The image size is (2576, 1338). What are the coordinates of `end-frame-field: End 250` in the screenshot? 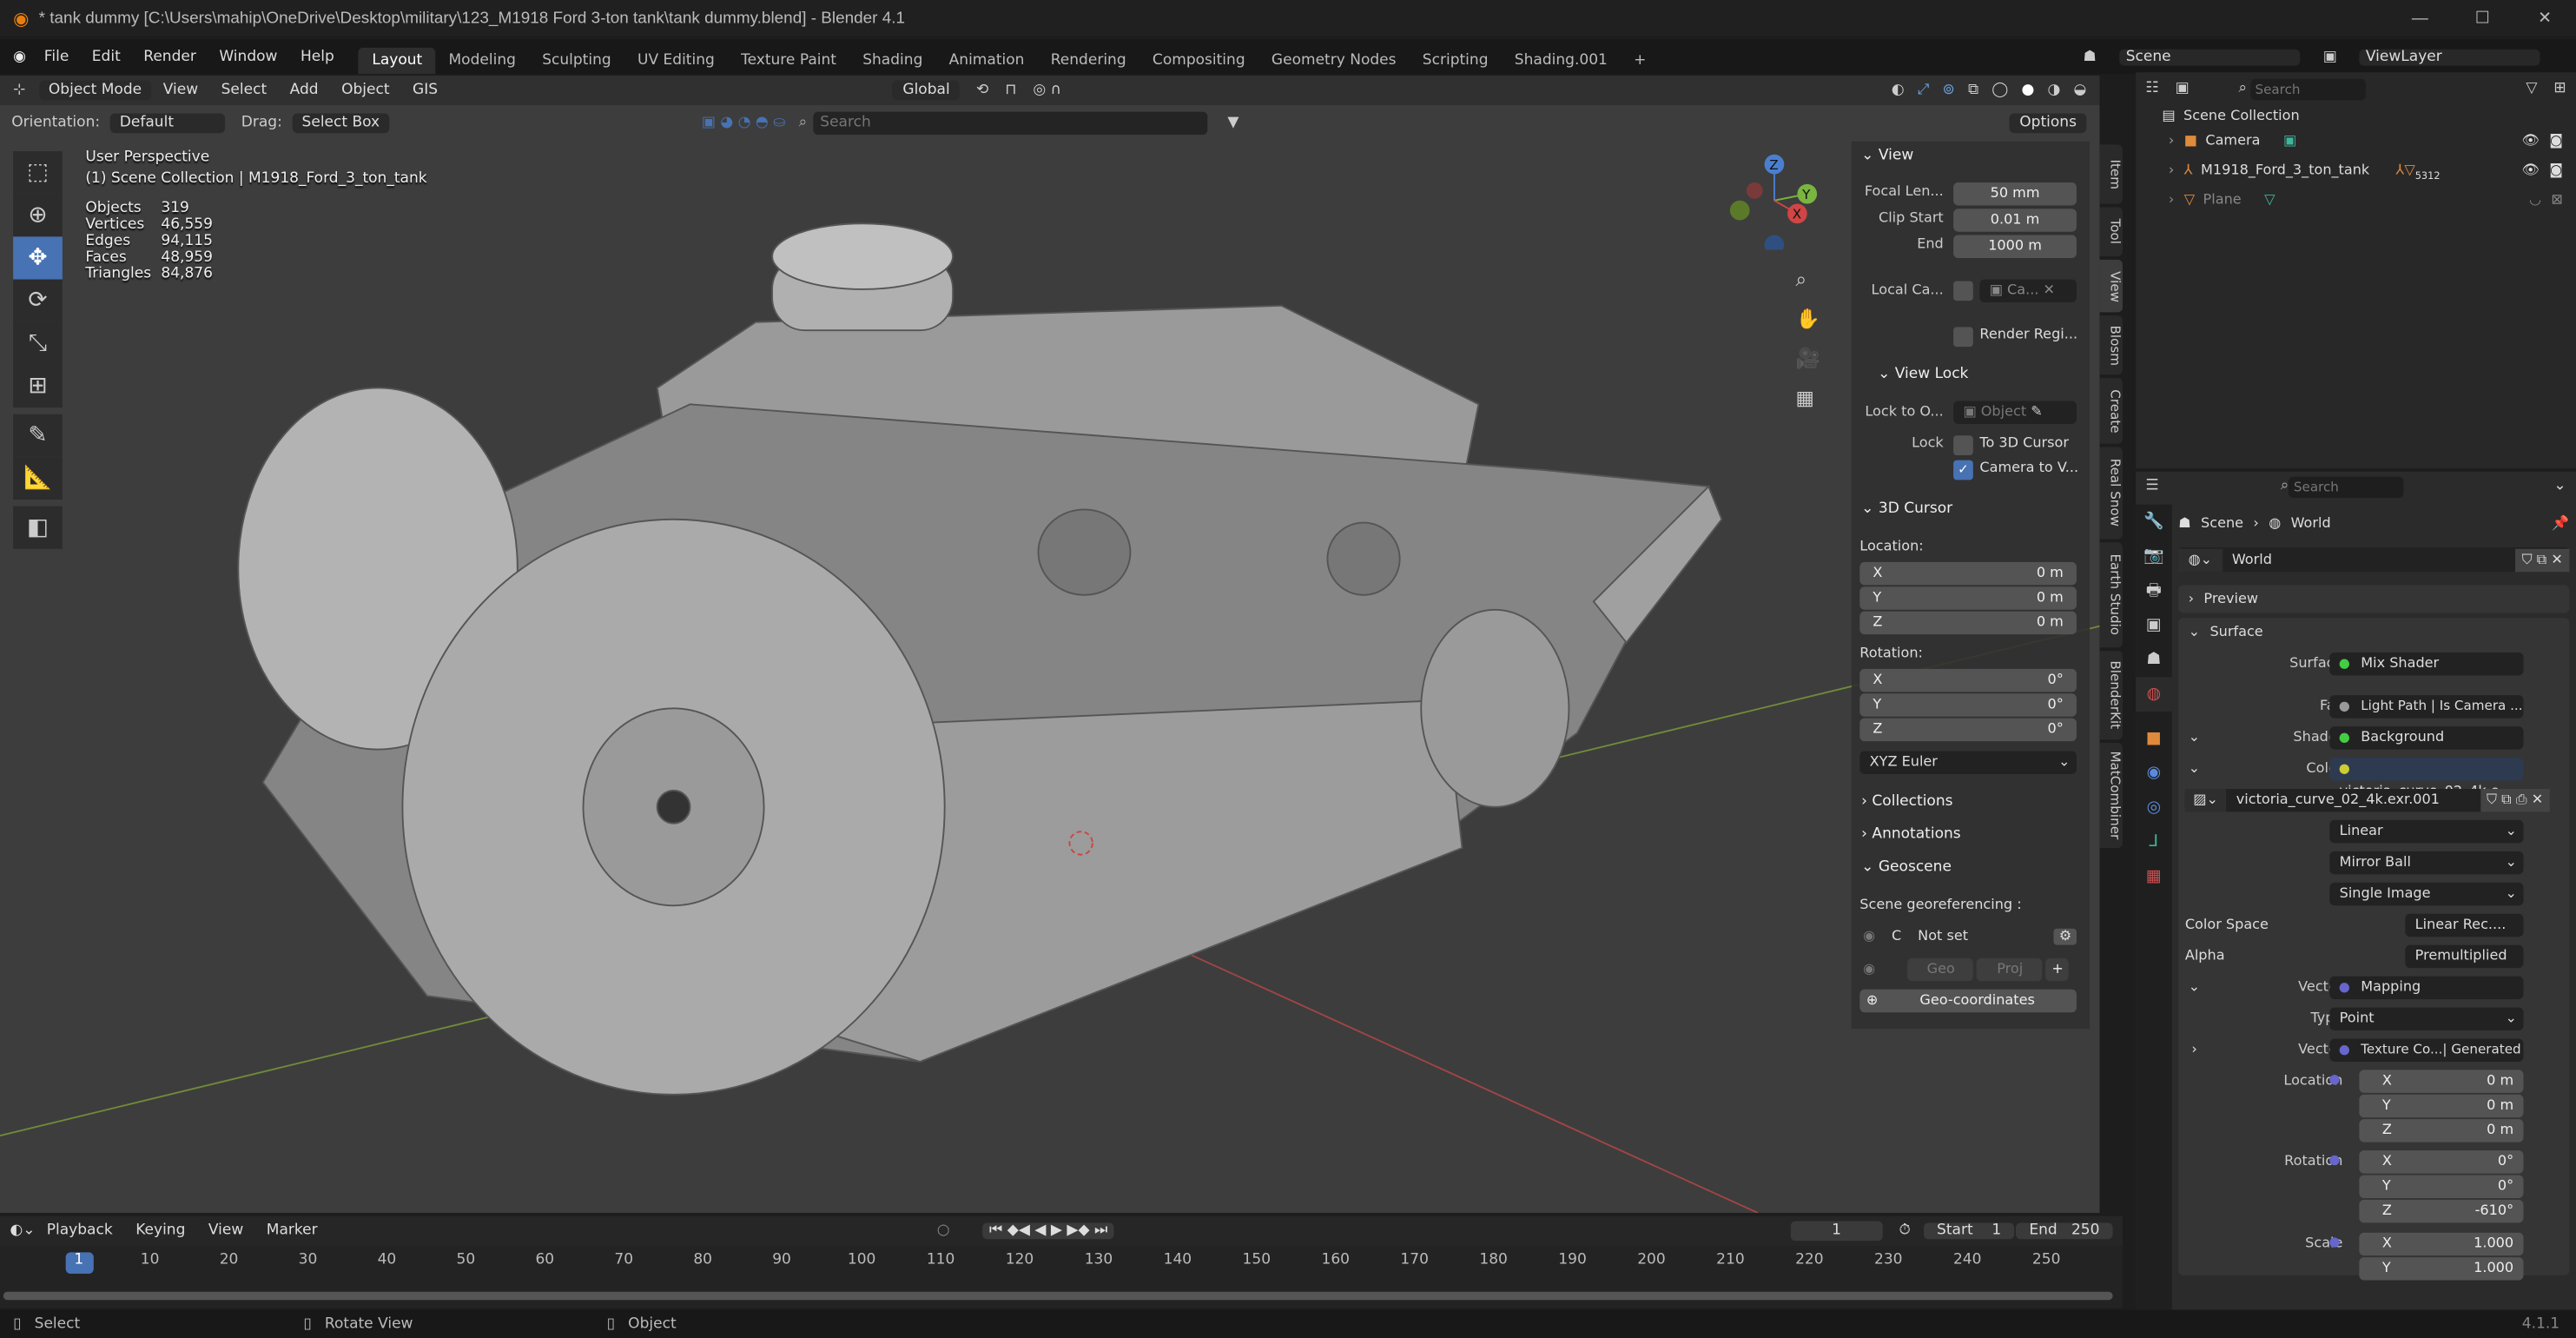 It's located at (2065, 1231).